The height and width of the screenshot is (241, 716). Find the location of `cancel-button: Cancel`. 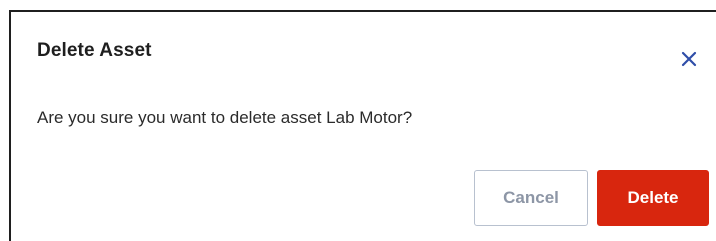

cancel-button: Cancel is located at coordinates (531, 198).